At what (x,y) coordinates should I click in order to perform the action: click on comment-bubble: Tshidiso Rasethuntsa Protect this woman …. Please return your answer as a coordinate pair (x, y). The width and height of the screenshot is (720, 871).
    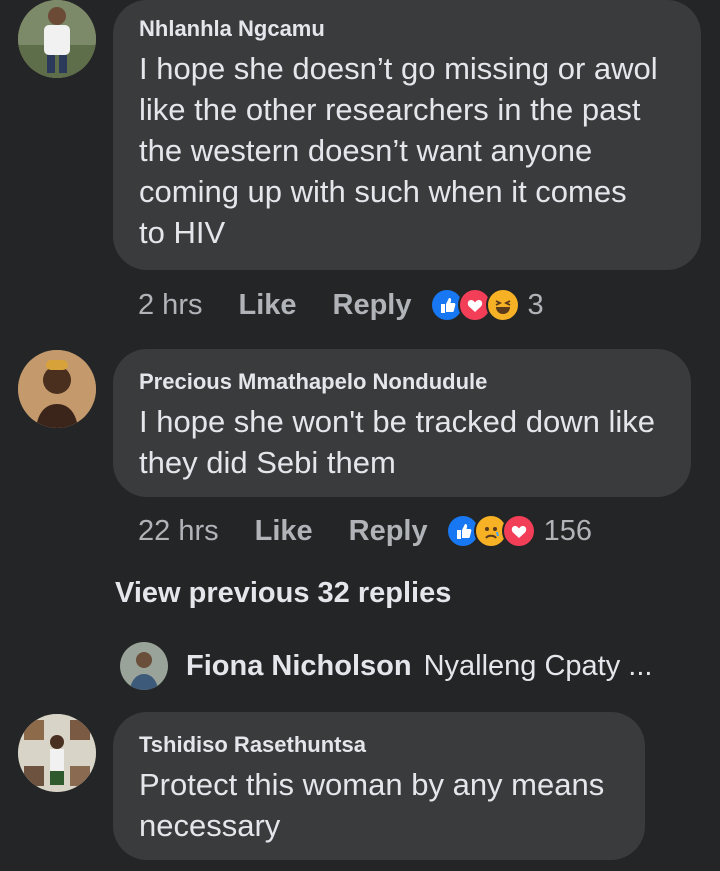
    Looking at the image, I should click on (379, 786).